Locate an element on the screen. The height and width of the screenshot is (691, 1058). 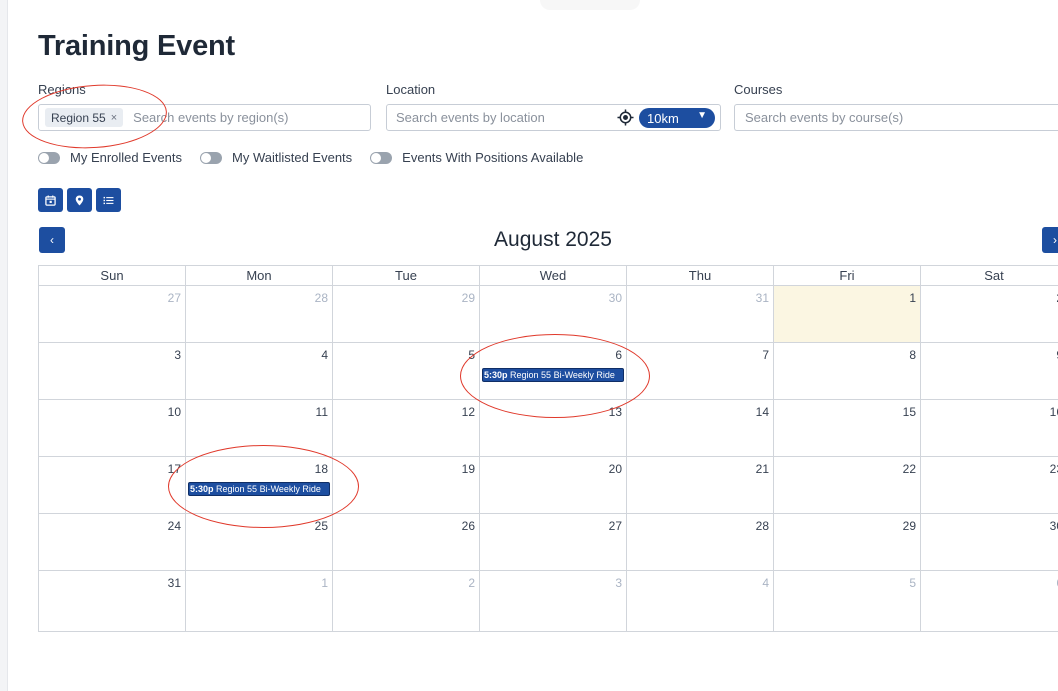
calendar-day: 13 is located at coordinates (553, 428).